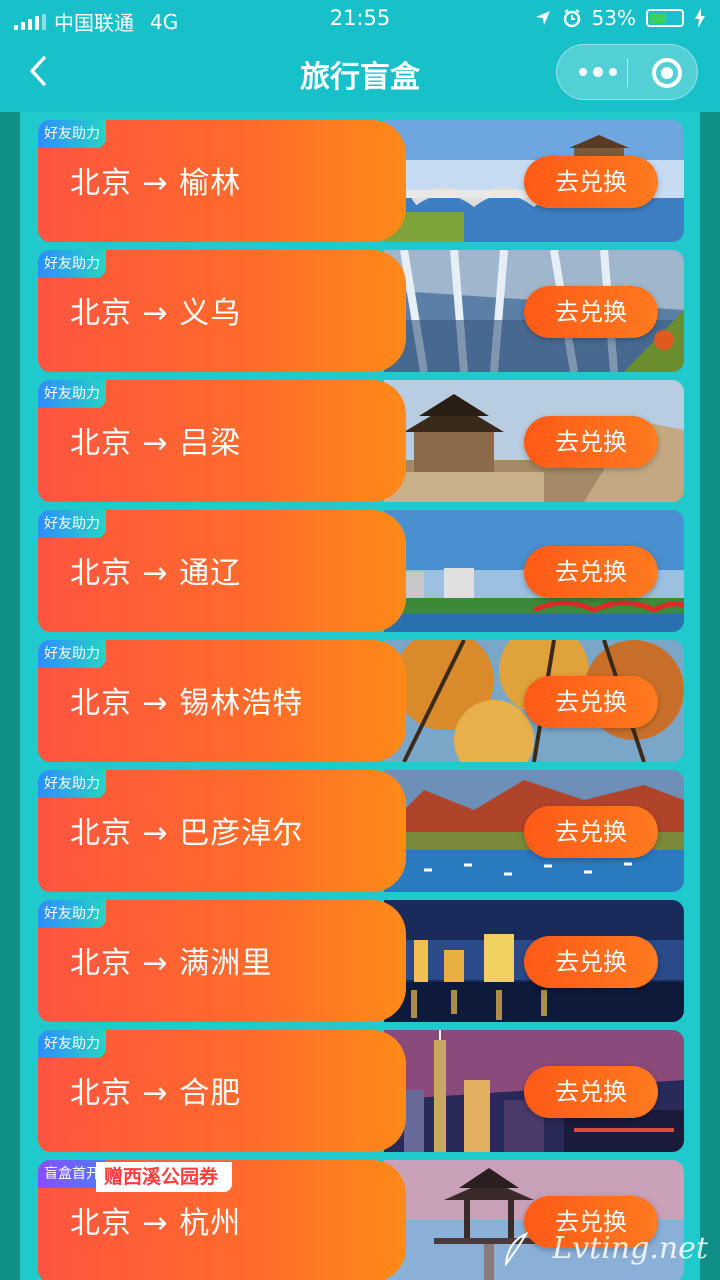 This screenshot has height=1280, width=720. What do you see at coordinates (667, 73) in the screenshot?
I see `target-icon` at bounding box center [667, 73].